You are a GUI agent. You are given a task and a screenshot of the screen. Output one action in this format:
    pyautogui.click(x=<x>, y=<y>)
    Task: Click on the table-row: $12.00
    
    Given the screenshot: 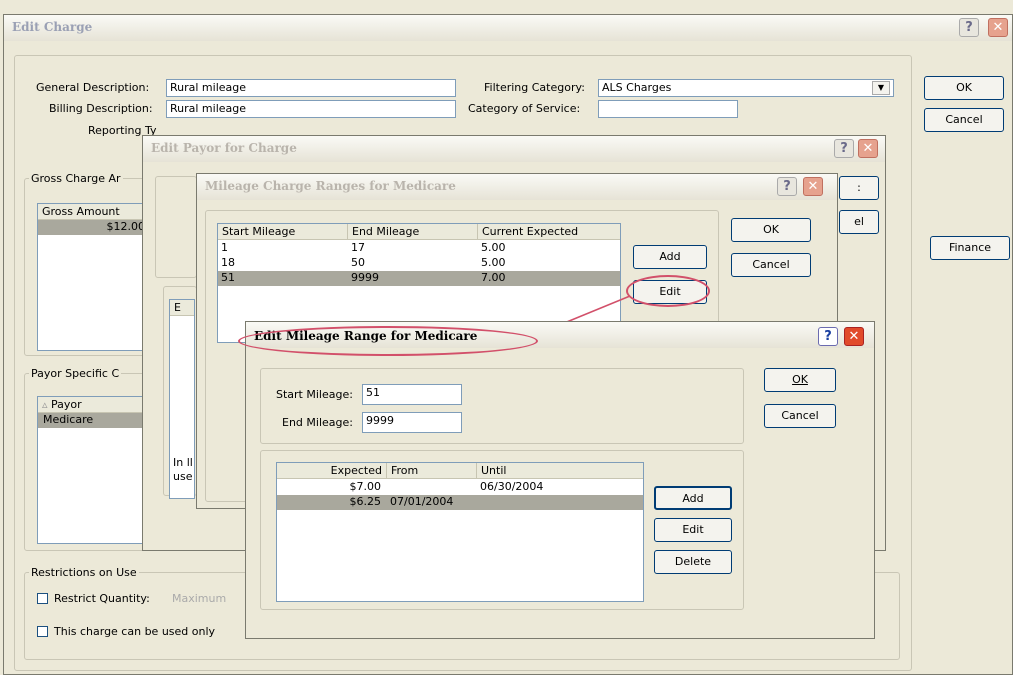 What is the action you would take?
    pyautogui.click(x=94, y=227)
    